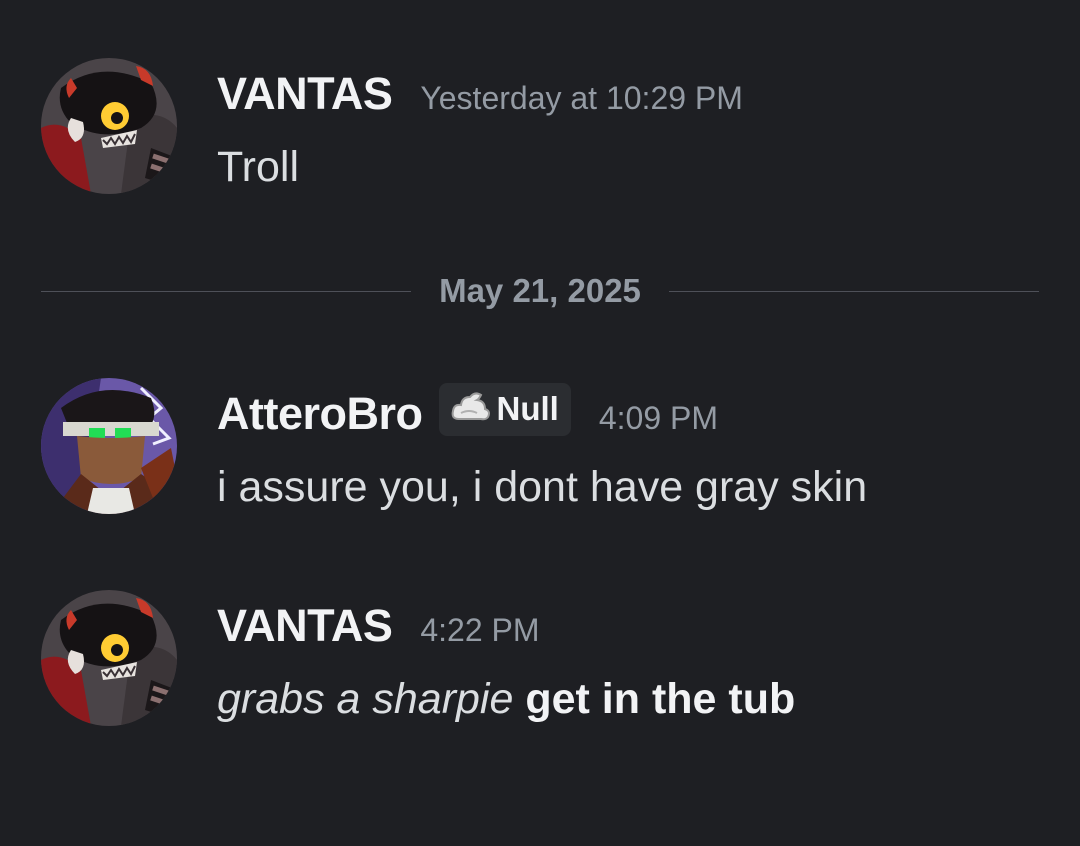  Describe the element at coordinates (527, 408) in the screenshot. I see `tag-label: Null` at that location.